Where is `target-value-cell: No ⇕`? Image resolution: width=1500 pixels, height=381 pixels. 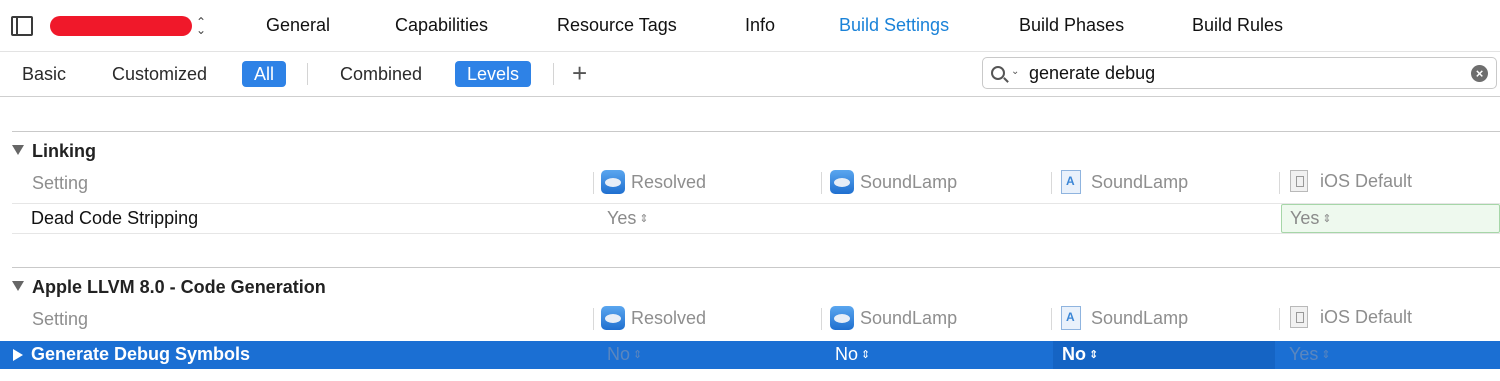
target-value-cell: No ⇕ is located at coordinates (1164, 355).